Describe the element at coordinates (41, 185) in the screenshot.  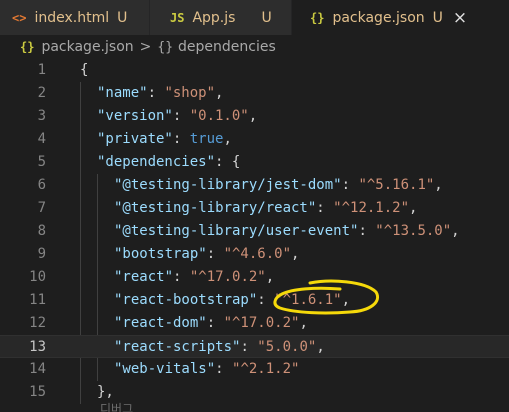
I see `line-number: 6` at that location.